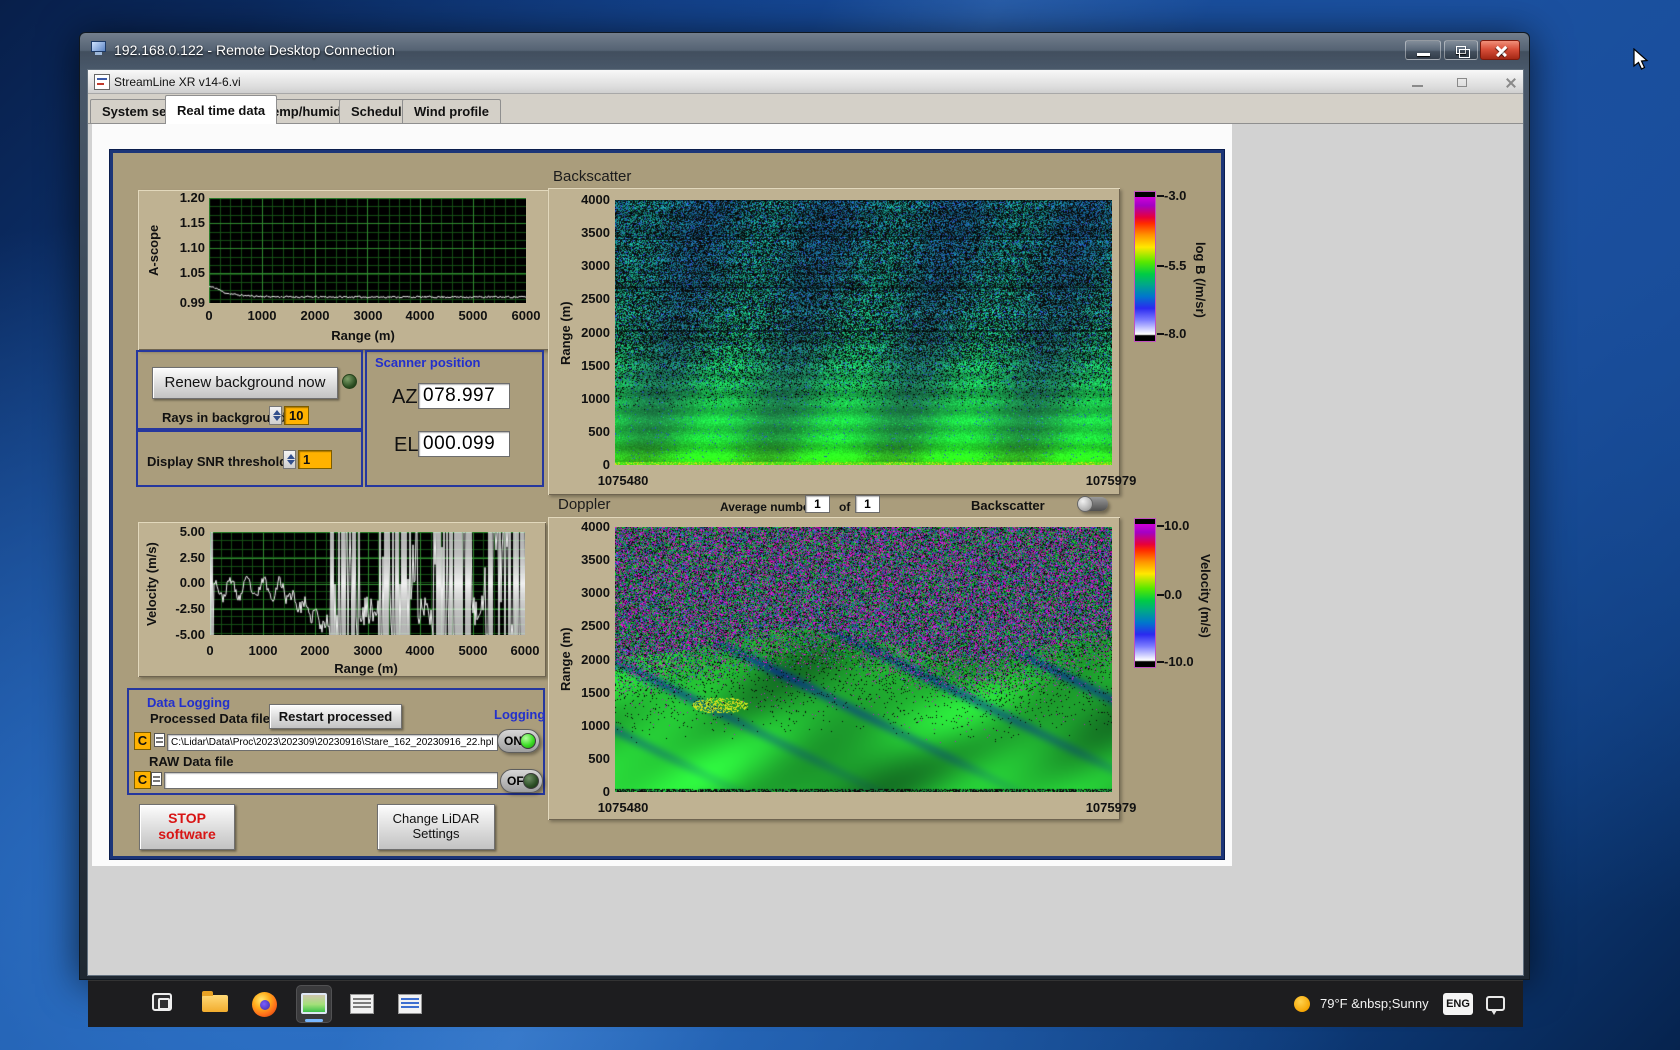 This screenshot has width=1680, height=1050. Describe the element at coordinates (464, 396) in the screenshot. I see `az-value-field: 078.997` at that location.